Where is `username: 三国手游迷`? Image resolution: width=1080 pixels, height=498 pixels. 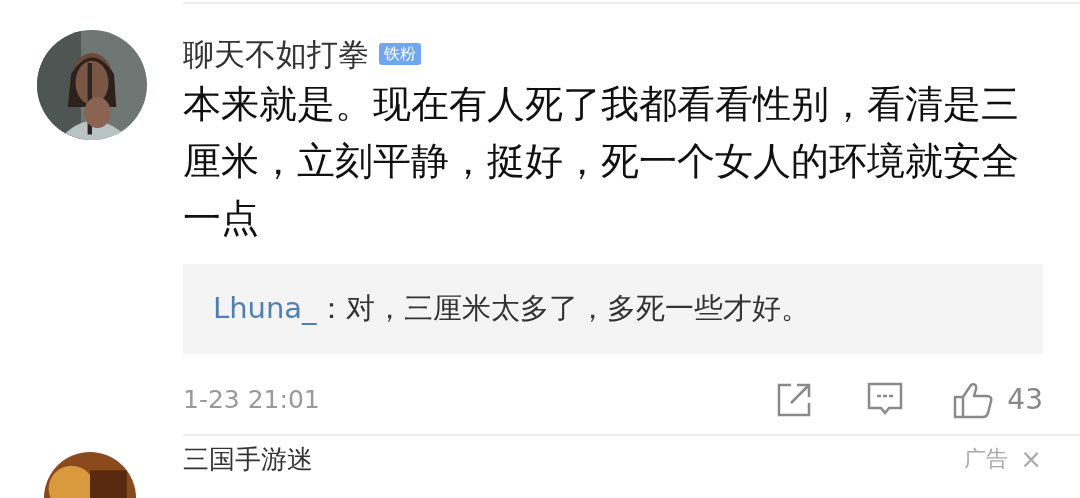 username: 三国手游迷 is located at coordinates (574, 459).